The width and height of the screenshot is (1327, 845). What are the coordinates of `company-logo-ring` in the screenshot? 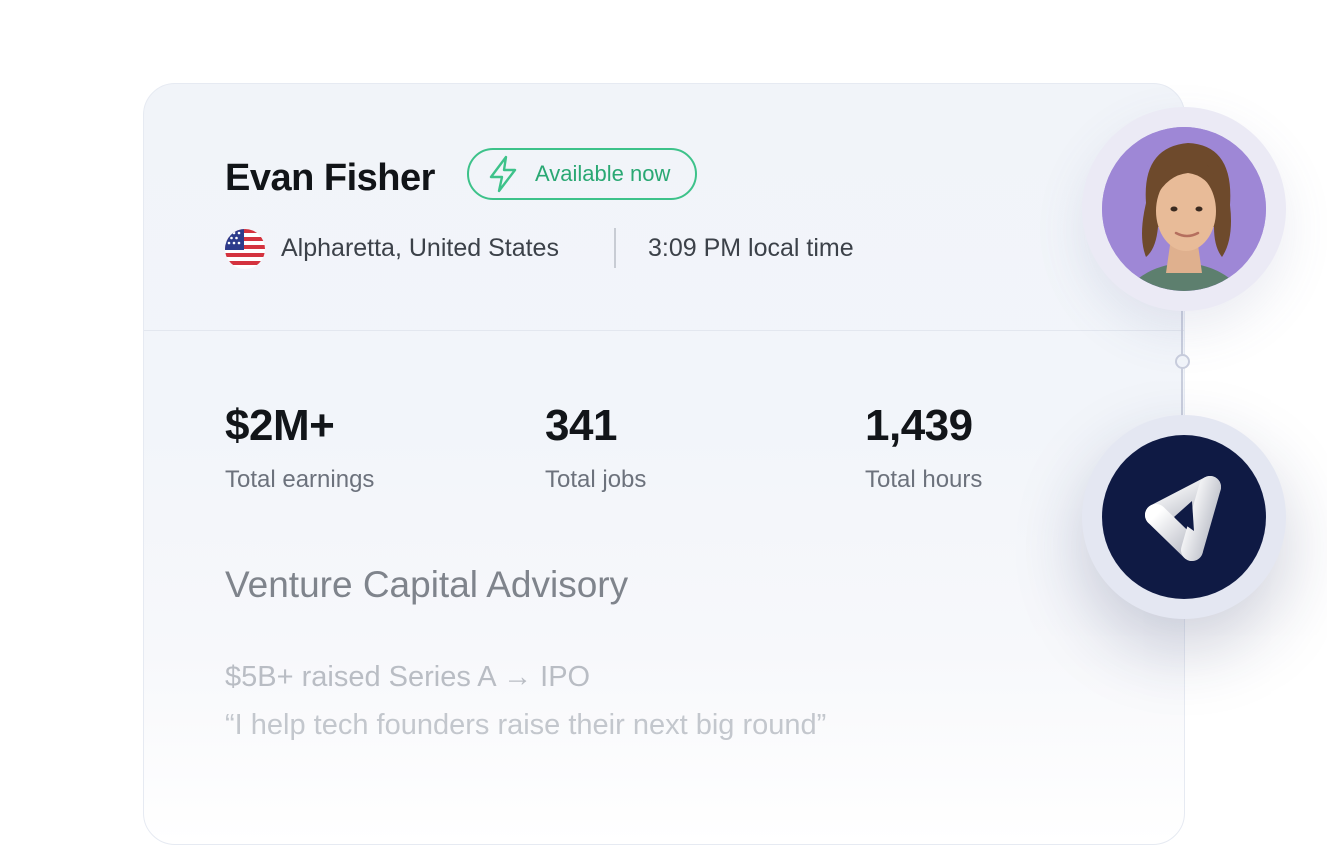 It's located at (1184, 517).